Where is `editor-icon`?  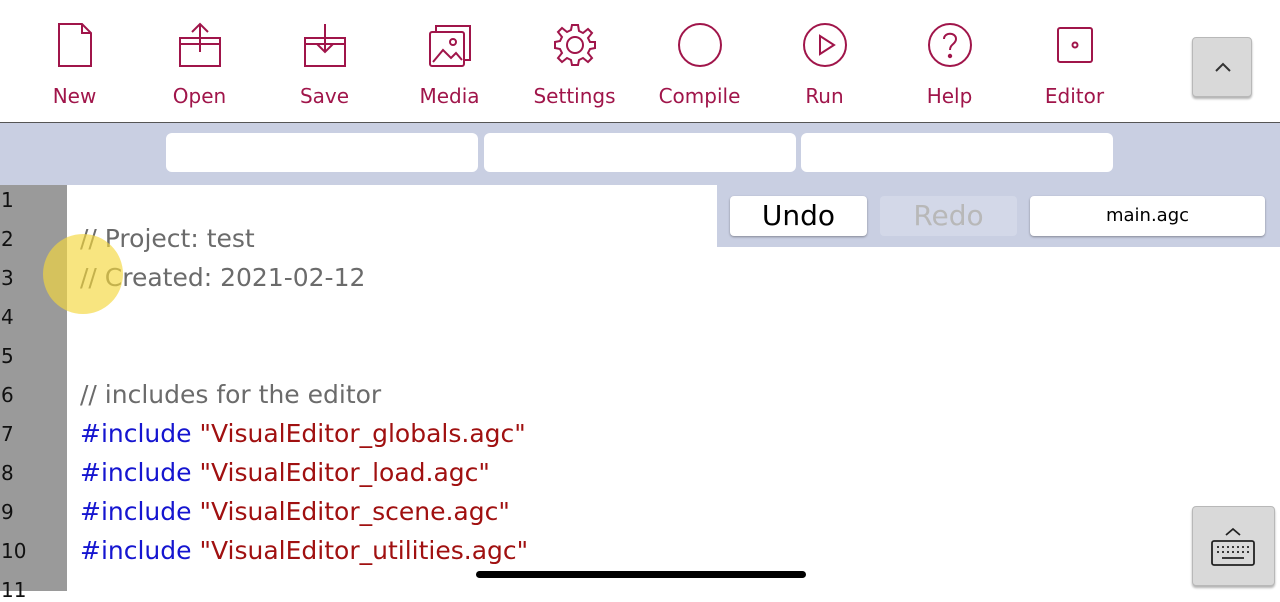
editor-icon is located at coordinates (1075, 45).